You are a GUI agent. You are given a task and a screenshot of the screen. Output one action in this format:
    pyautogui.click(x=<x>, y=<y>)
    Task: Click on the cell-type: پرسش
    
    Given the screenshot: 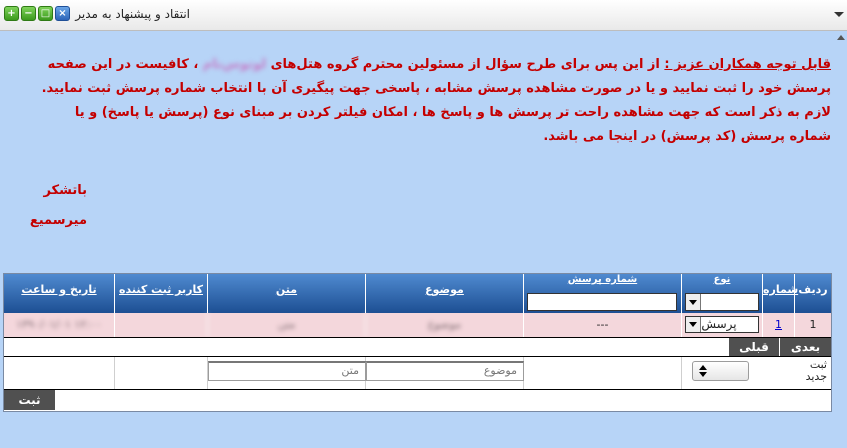 What is the action you would take?
    pyautogui.click(x=721, y=325)
    